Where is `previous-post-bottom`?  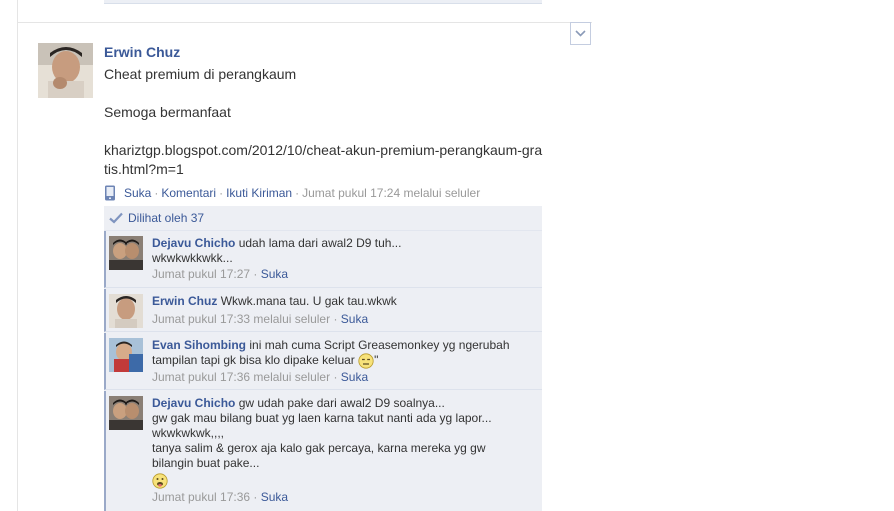 previous-post-bottom is located at coordinates (323, 2).